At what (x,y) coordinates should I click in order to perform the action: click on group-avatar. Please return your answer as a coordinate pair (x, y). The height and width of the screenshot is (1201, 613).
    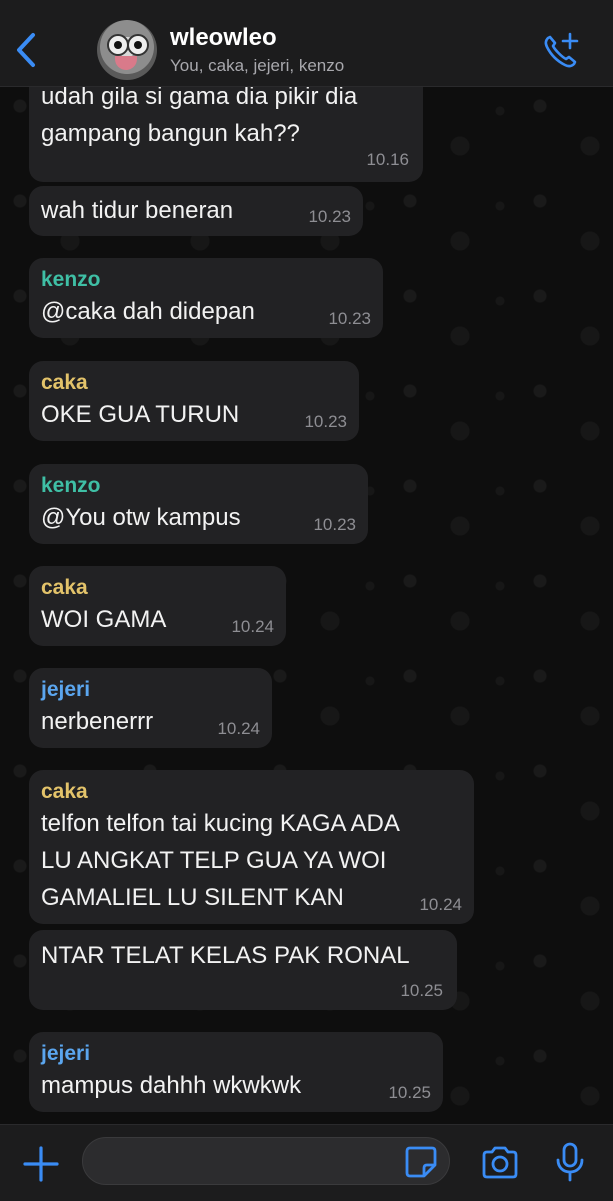
    Looking at the image, I should click on (127, 50).